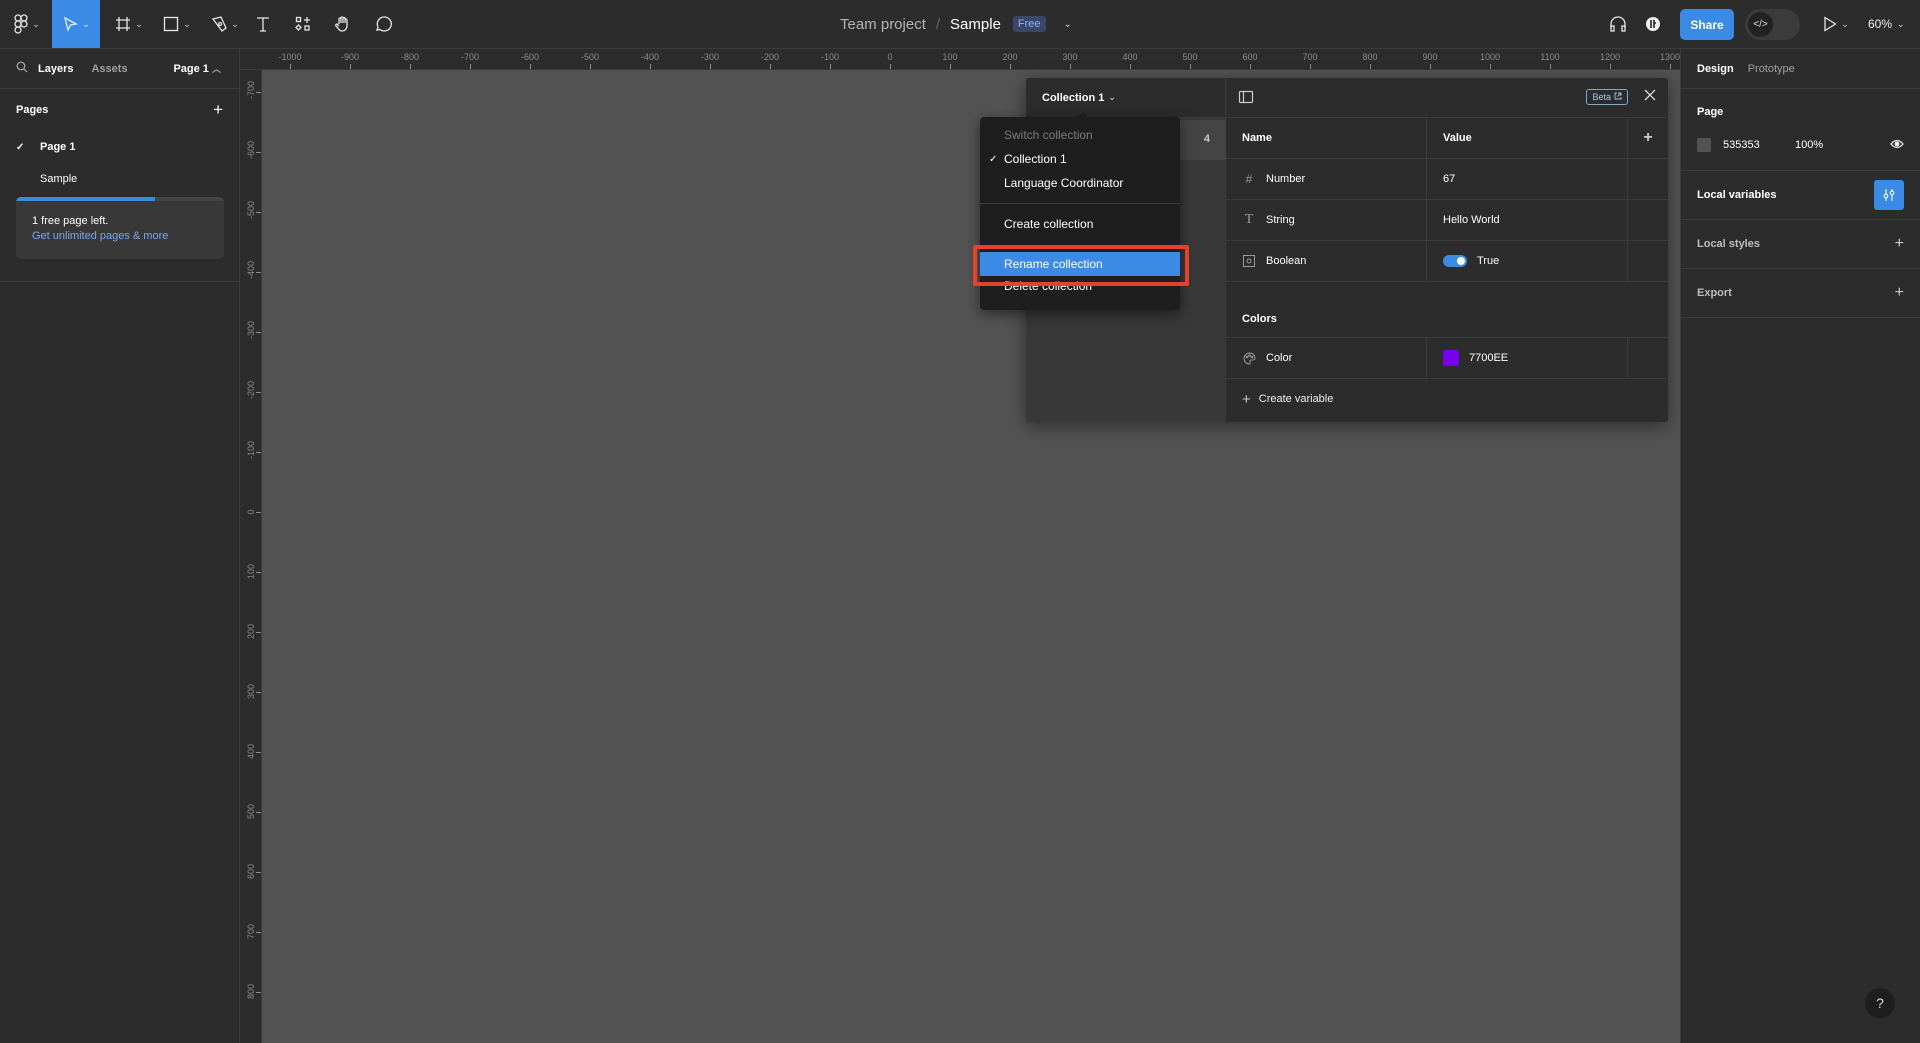 The height and width of the screenshot is (1043, 1920). What do you see at coordinates (1527, 138) in the screenshot?
I see `column-header-value: Value` at bounding box center [1527, 138].